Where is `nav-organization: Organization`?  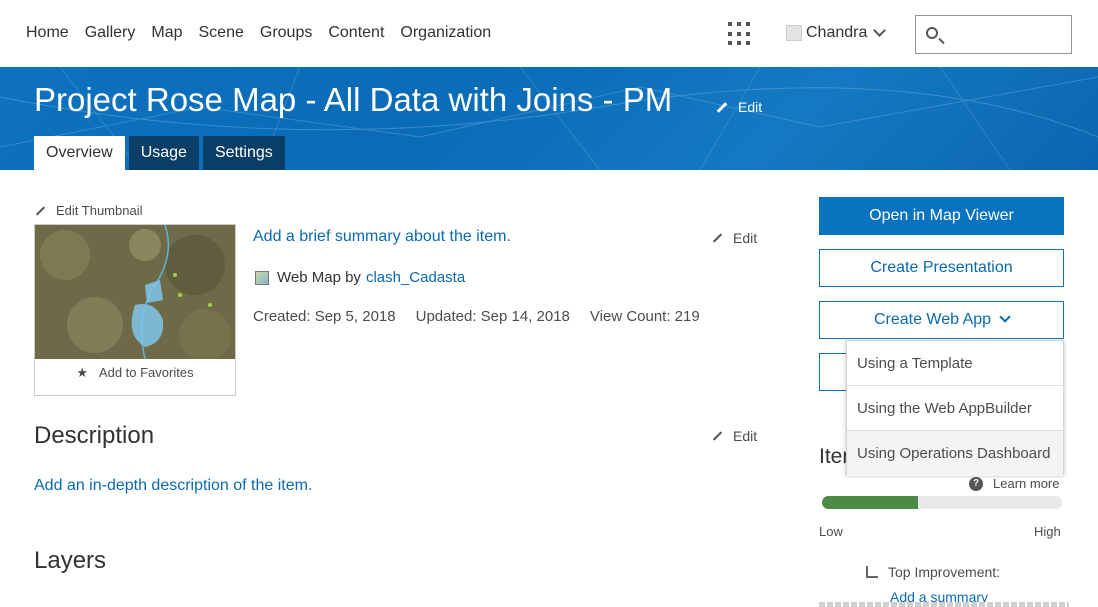 nav-organization: Organization is located at coordinates (445, 33).